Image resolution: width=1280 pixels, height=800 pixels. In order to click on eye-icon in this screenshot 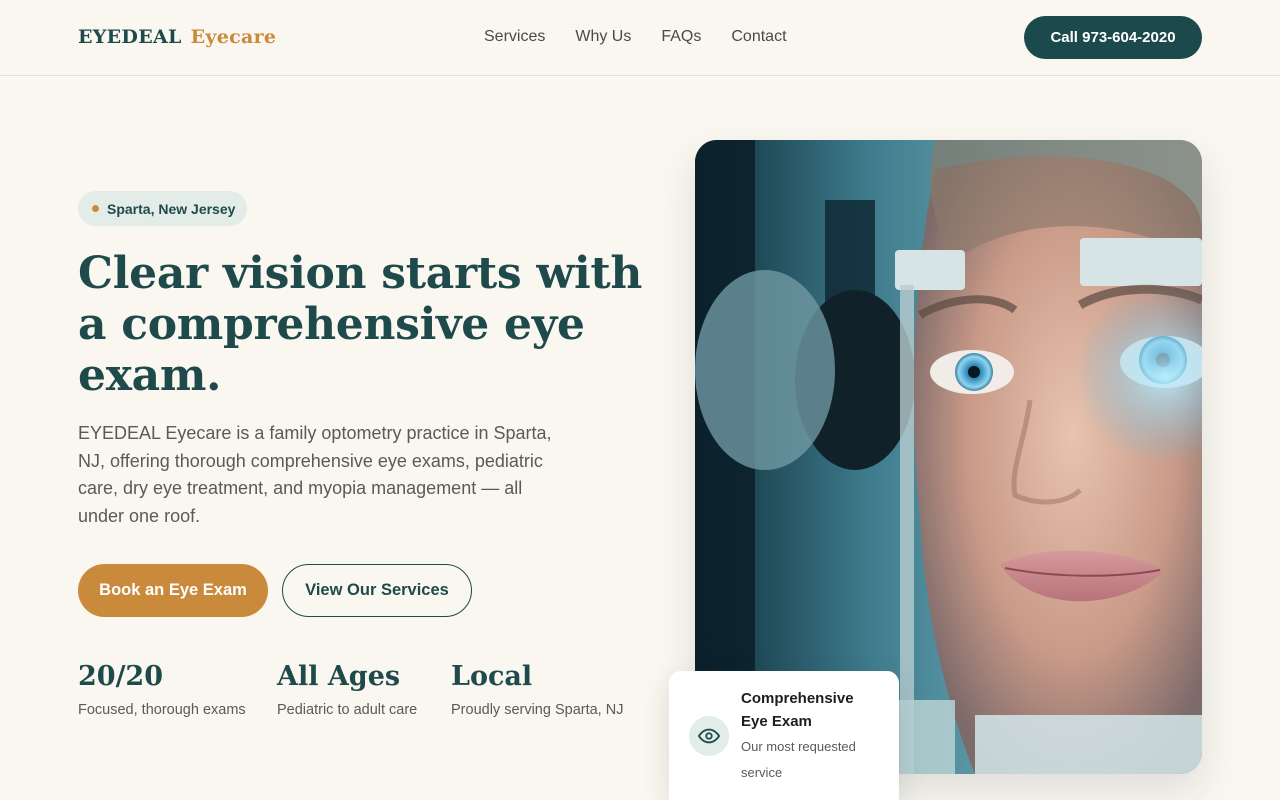, I will do `click(709, 736)`.